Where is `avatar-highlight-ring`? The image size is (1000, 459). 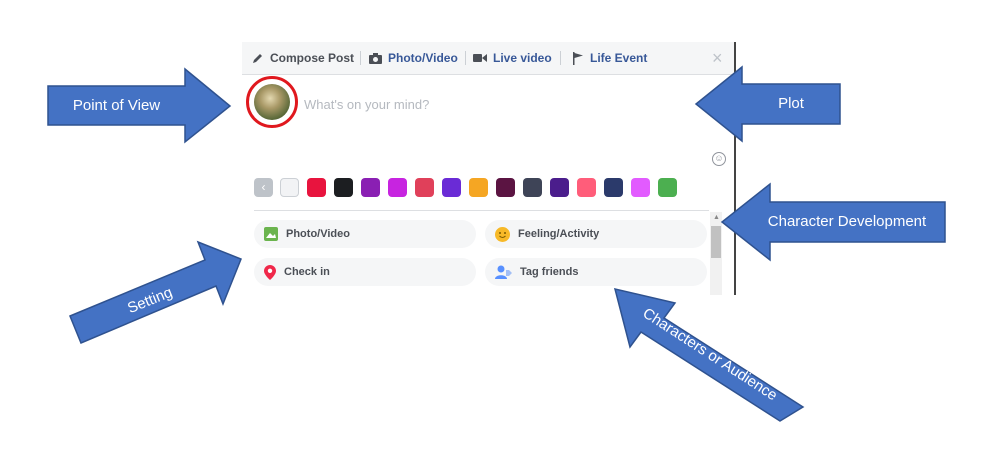 avatar-highlight-ring is located at coordinates (272, 102).